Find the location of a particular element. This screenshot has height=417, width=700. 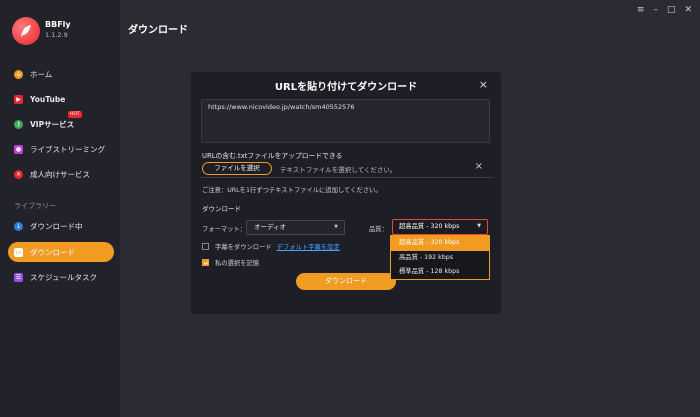

sidebar-item-youtube: ▶ YouTube is located at coordinates (61, 99).